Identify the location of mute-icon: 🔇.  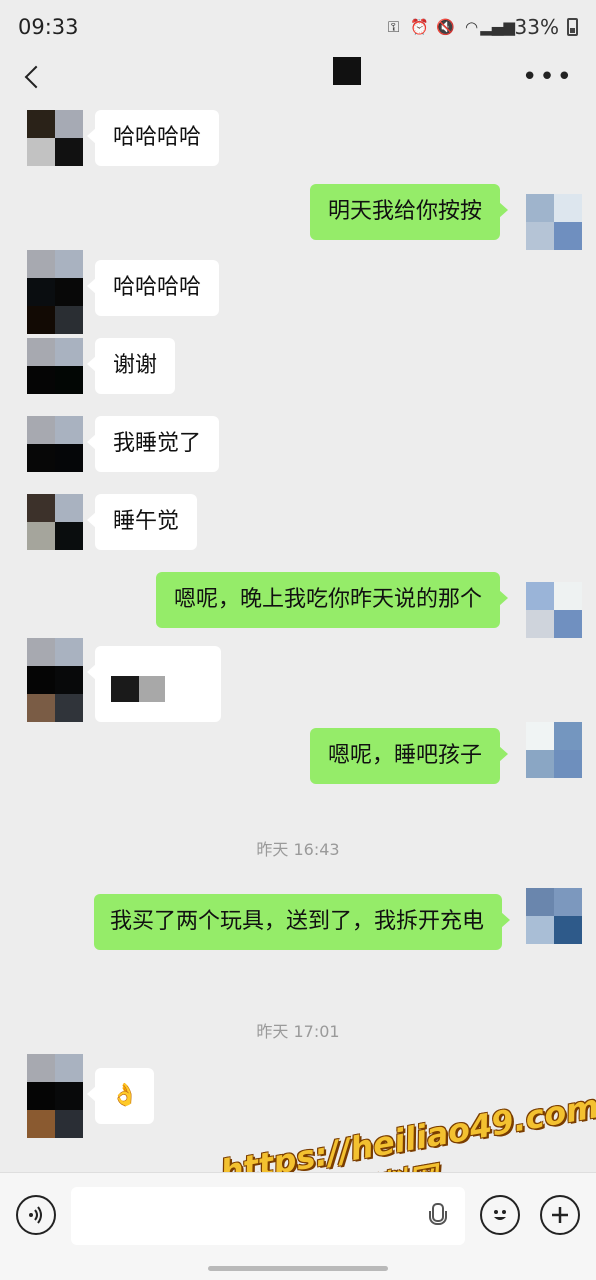
(445, 27).